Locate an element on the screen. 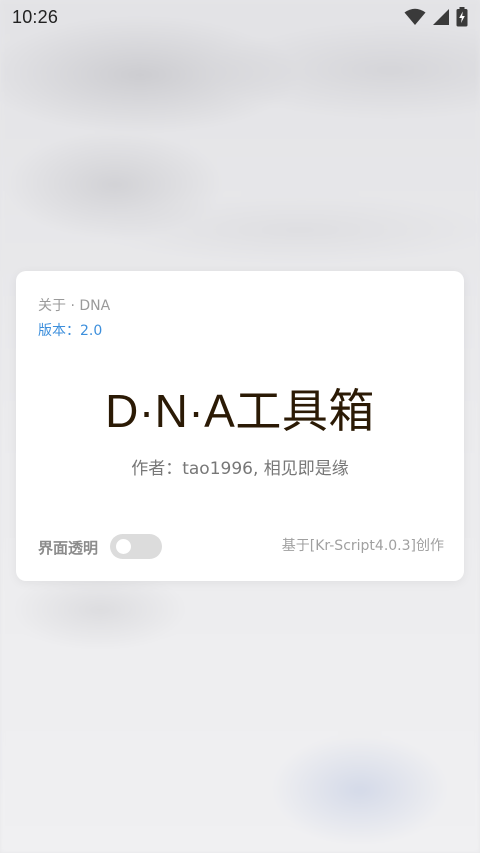 The width and height of the screenshot is (480, 853). version-label: 版本：2.0 is located at coordinates (70, 331).